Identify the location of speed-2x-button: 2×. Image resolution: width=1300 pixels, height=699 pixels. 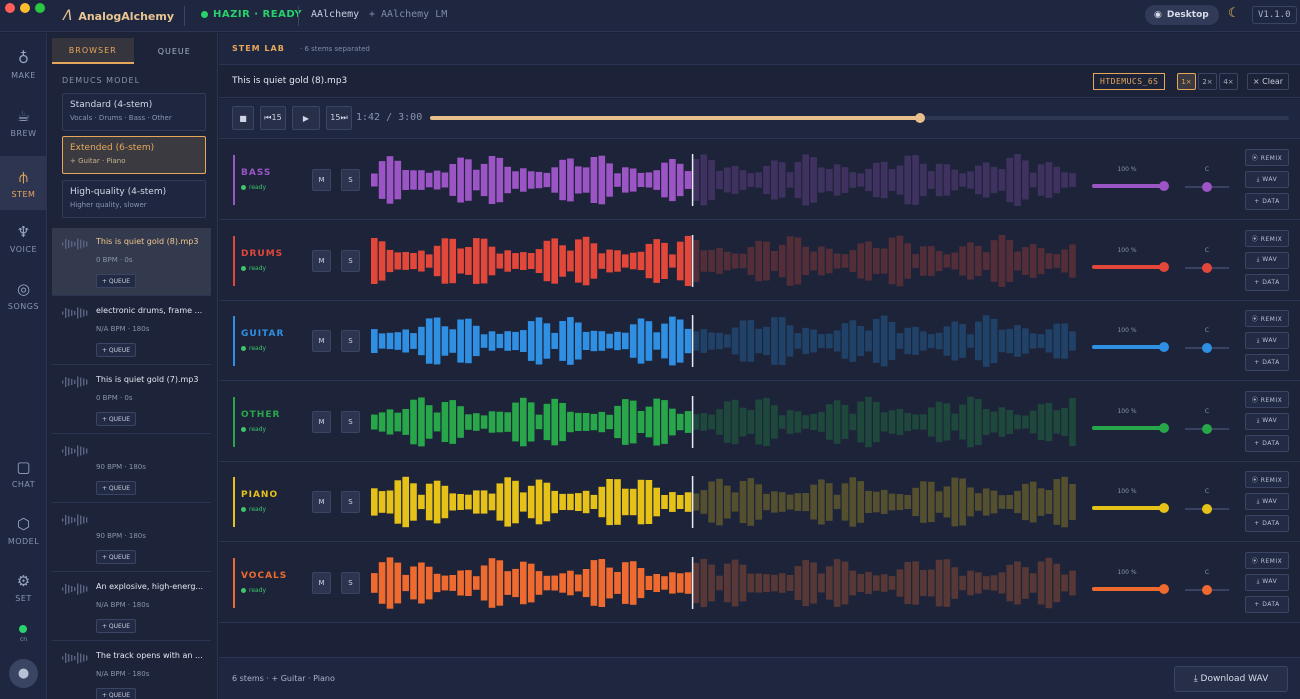
(1207, 81).